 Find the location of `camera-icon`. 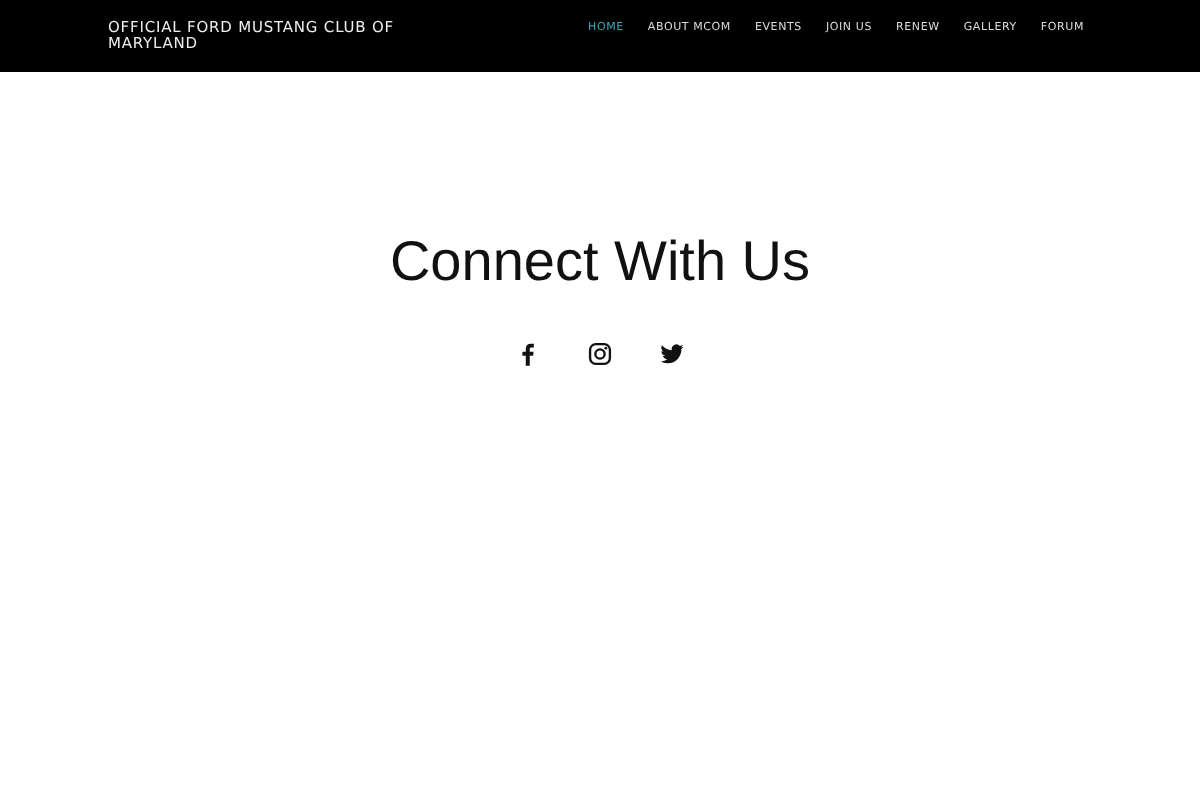

camera-icon is located at coordinates (600, 354).